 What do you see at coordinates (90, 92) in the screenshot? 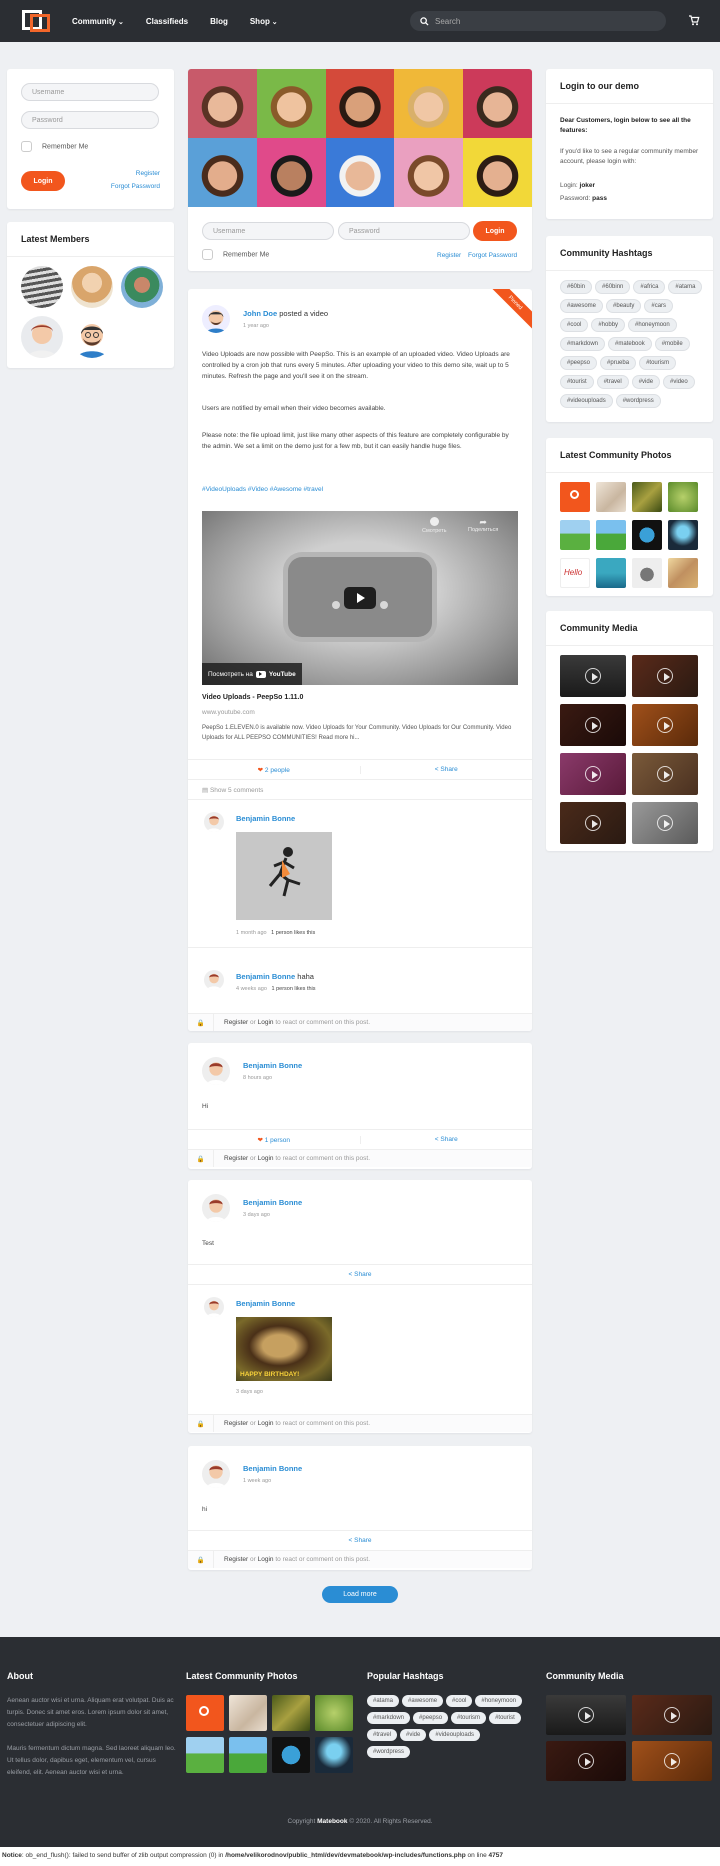
I see `username-field: Username` at bounding box center [90, 92].